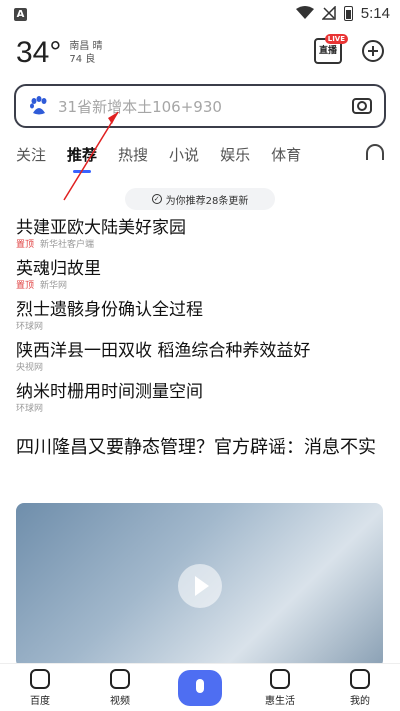  I want to click on top-bar: 34° 南昌 晴 74 良 直播 LIVE, so click(200, 53).